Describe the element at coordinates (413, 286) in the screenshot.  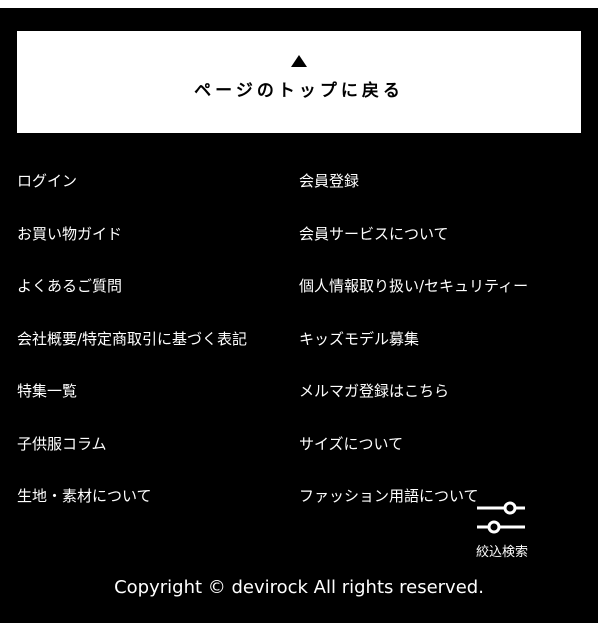
I see `menu-link-privacy: 個人情報取り扱い/セキュリティー` at that location.